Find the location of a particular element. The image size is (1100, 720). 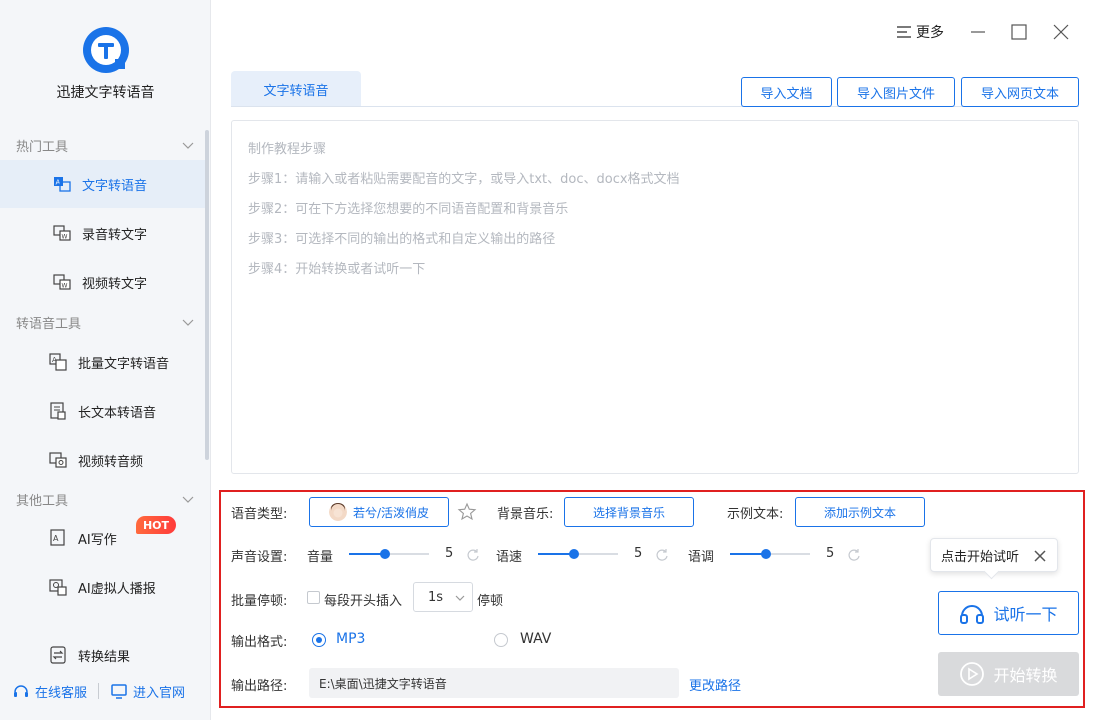

minimize-icon is located at coordinates (978, 32).